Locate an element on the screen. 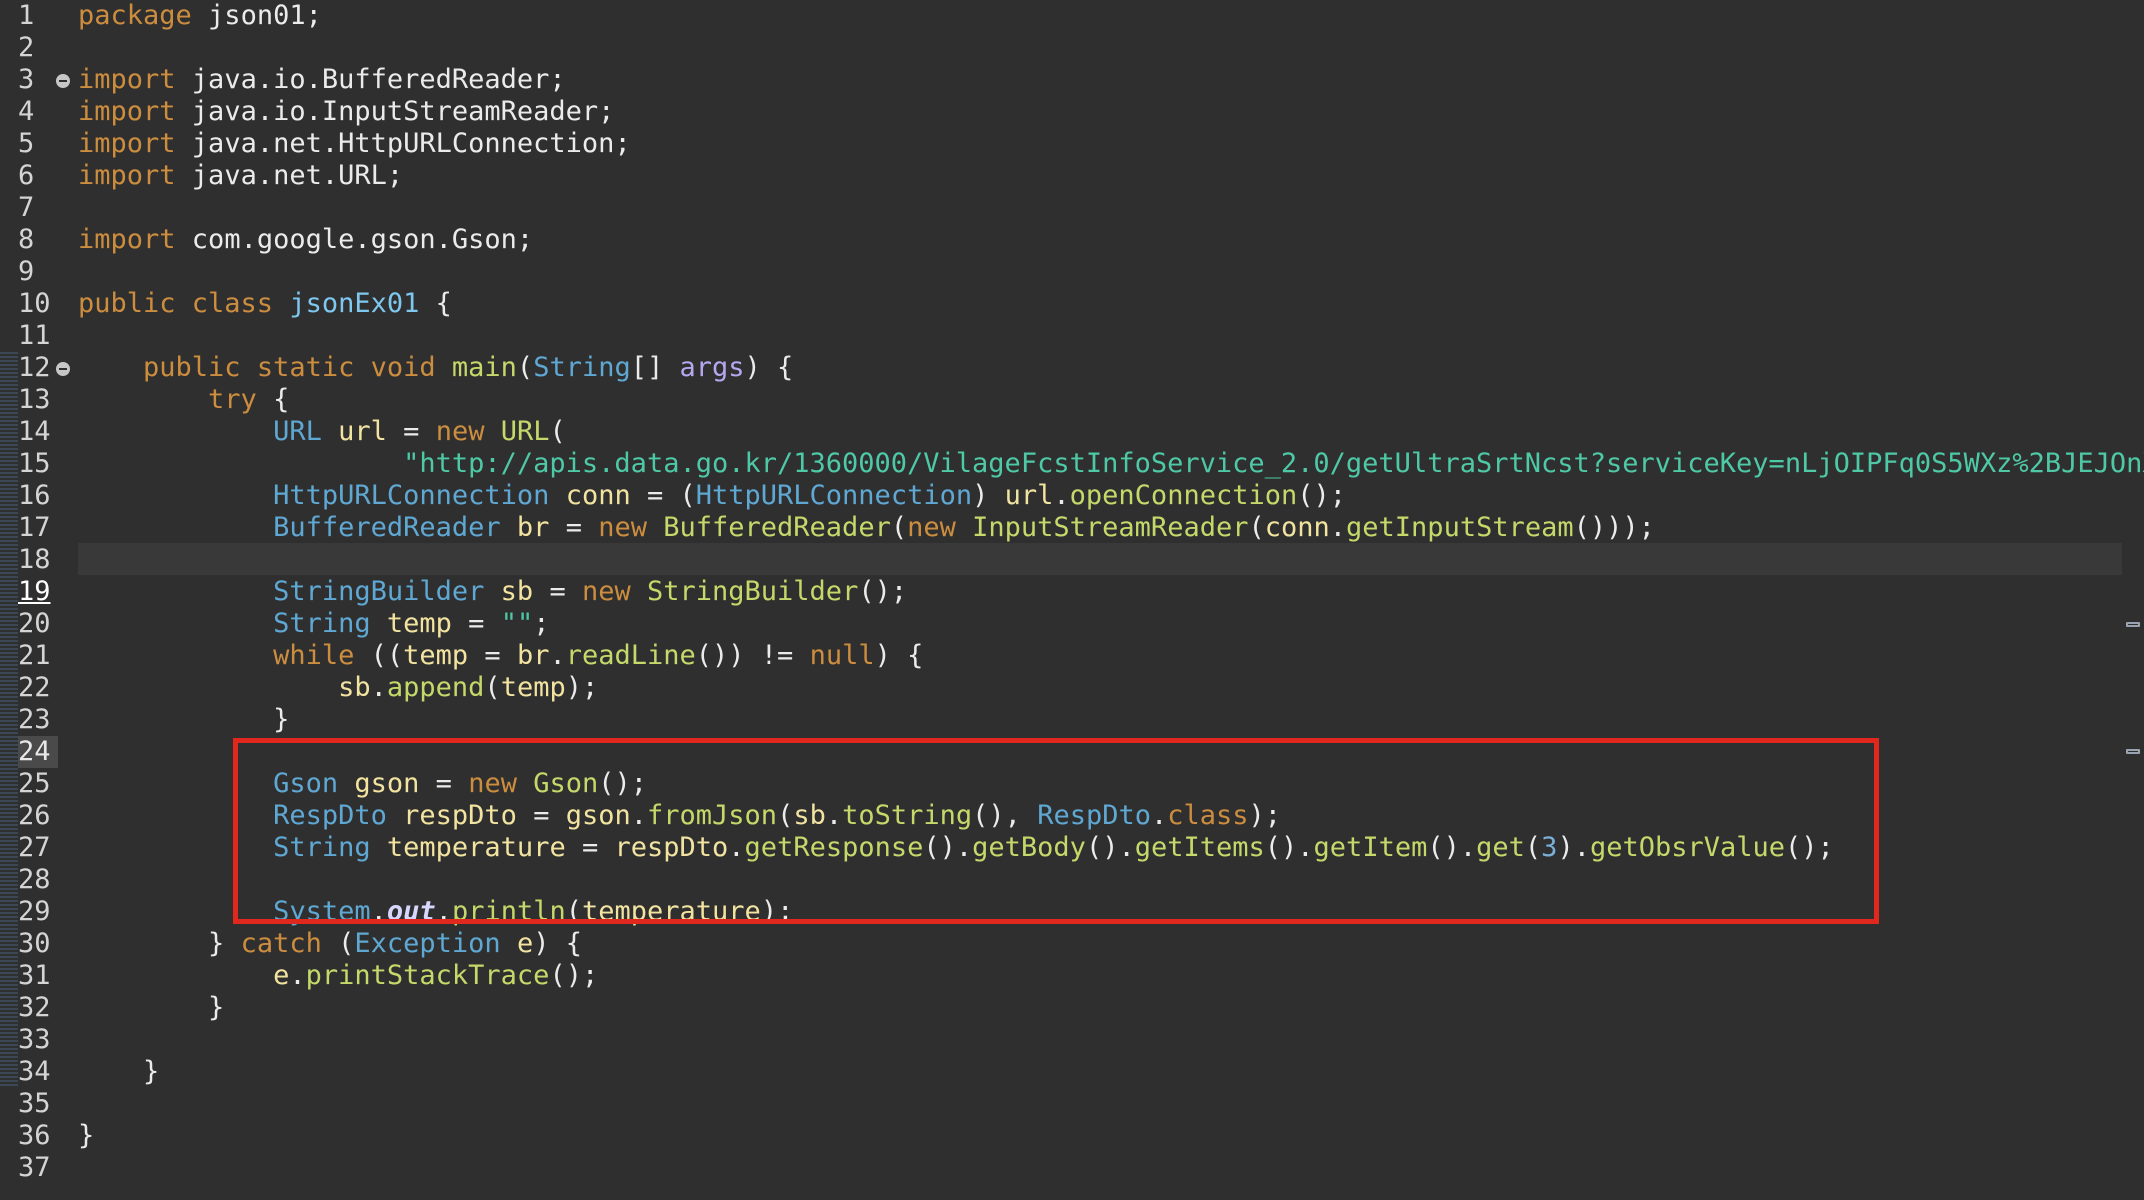 This screenshot has height=1200, width=2144. code-text: public class jsonEx01 { is located at coordinates (265, 304).